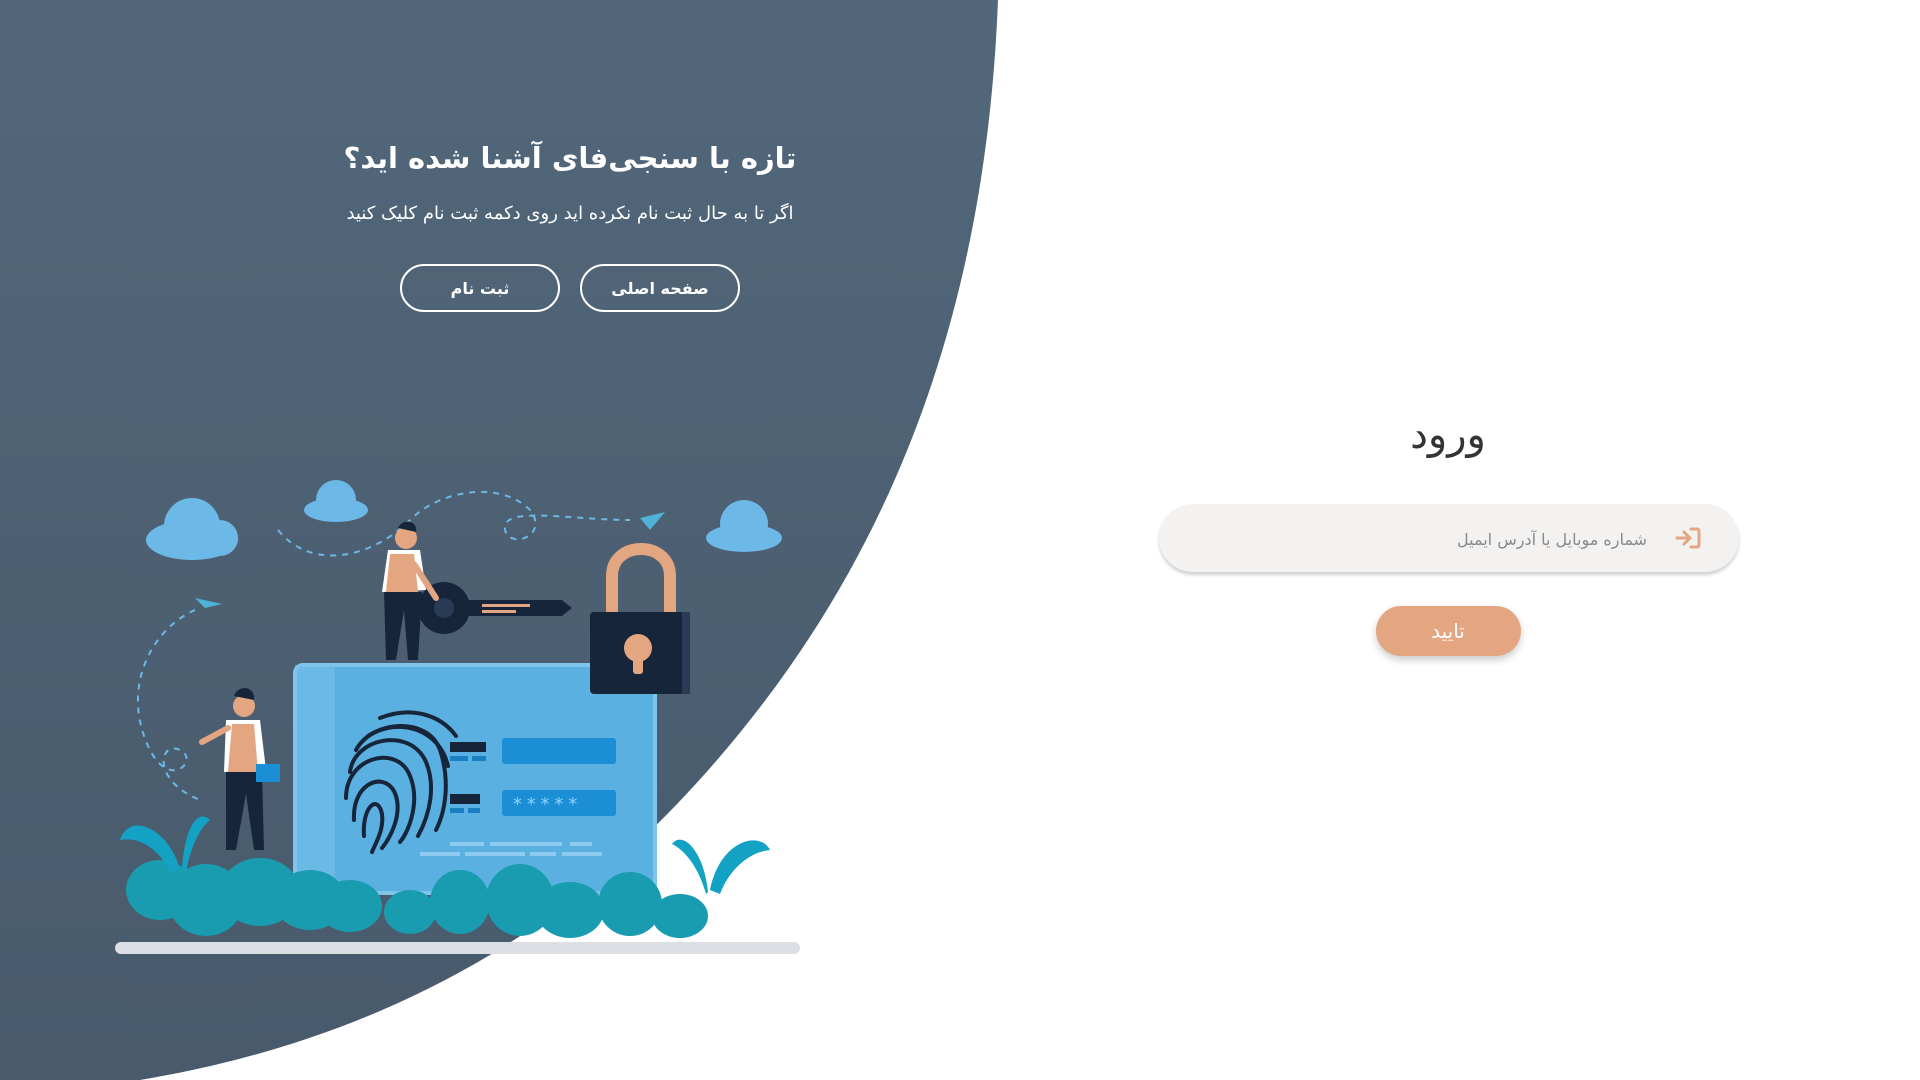 This screenshot has width=1920, height=1080. Describe the element at coordinates (168, 705) in the screenshot. I see `dashed-path` at that location.